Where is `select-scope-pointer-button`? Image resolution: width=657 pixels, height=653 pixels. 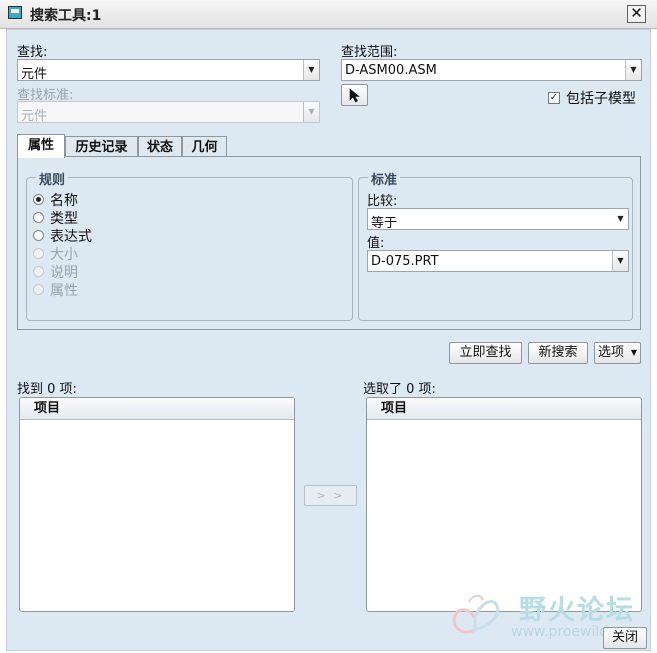
select-scope-pointer-button is located at coordinates (354, 95).